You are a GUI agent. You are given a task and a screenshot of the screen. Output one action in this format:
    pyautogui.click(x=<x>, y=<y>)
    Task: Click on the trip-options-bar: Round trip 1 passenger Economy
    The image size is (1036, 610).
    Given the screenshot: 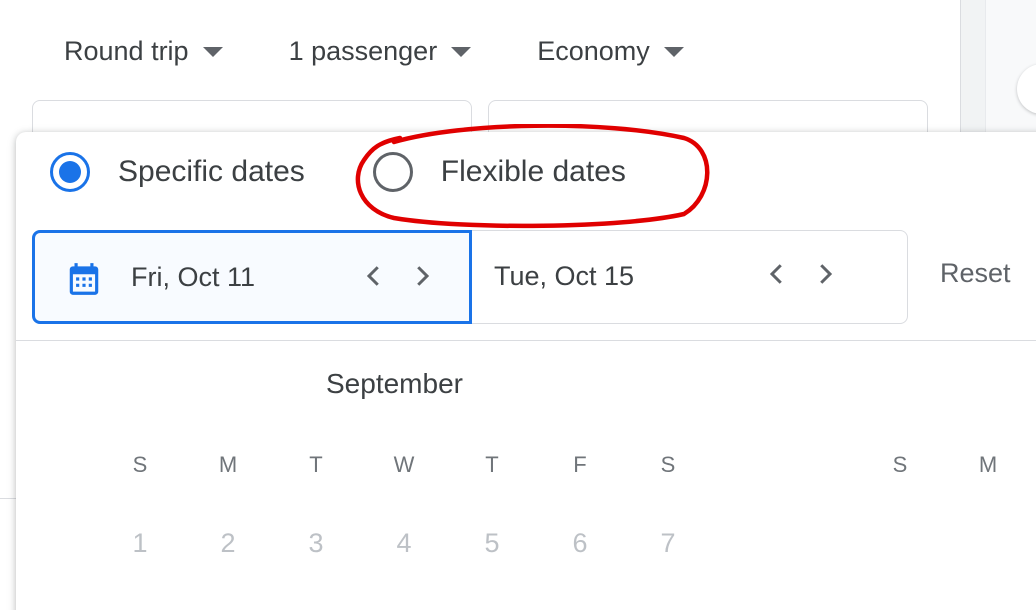 What is the action you would take?
    pyautogui.click(x=374, y=51)
    